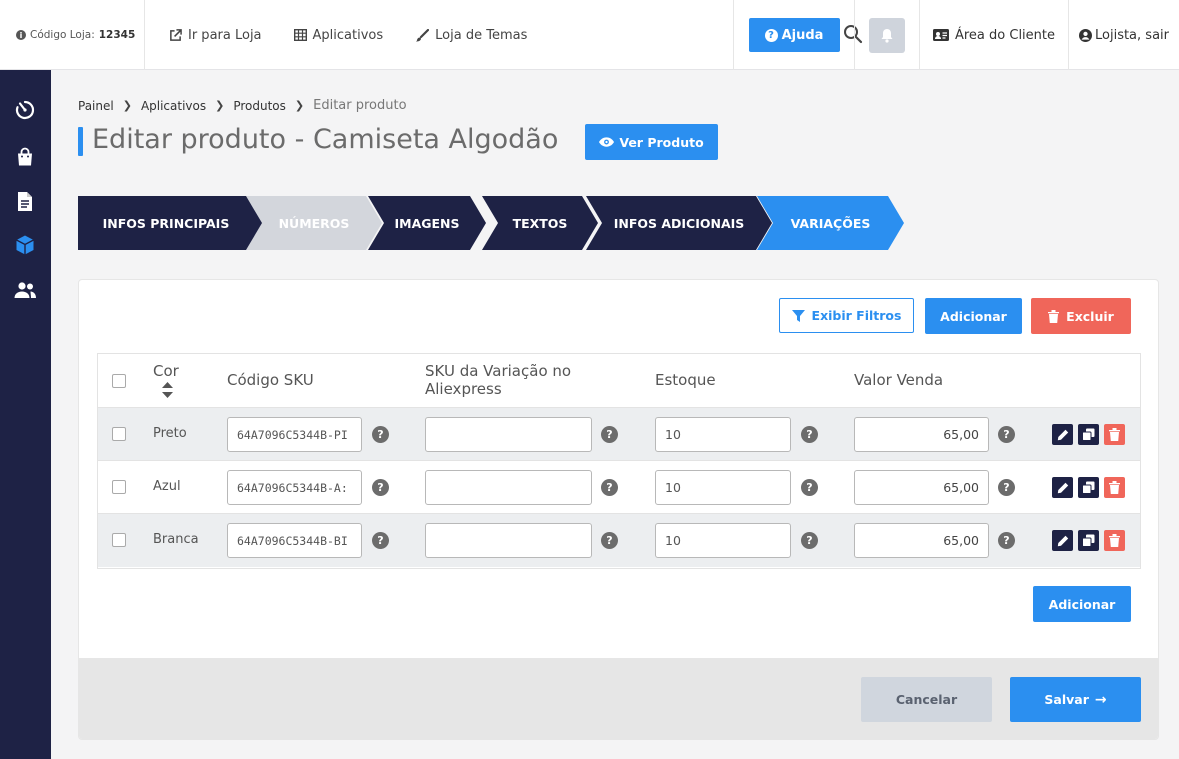 The height and width of the screenshot is (759, 1179). I want to click on trash-icon, so click(1114, 434).